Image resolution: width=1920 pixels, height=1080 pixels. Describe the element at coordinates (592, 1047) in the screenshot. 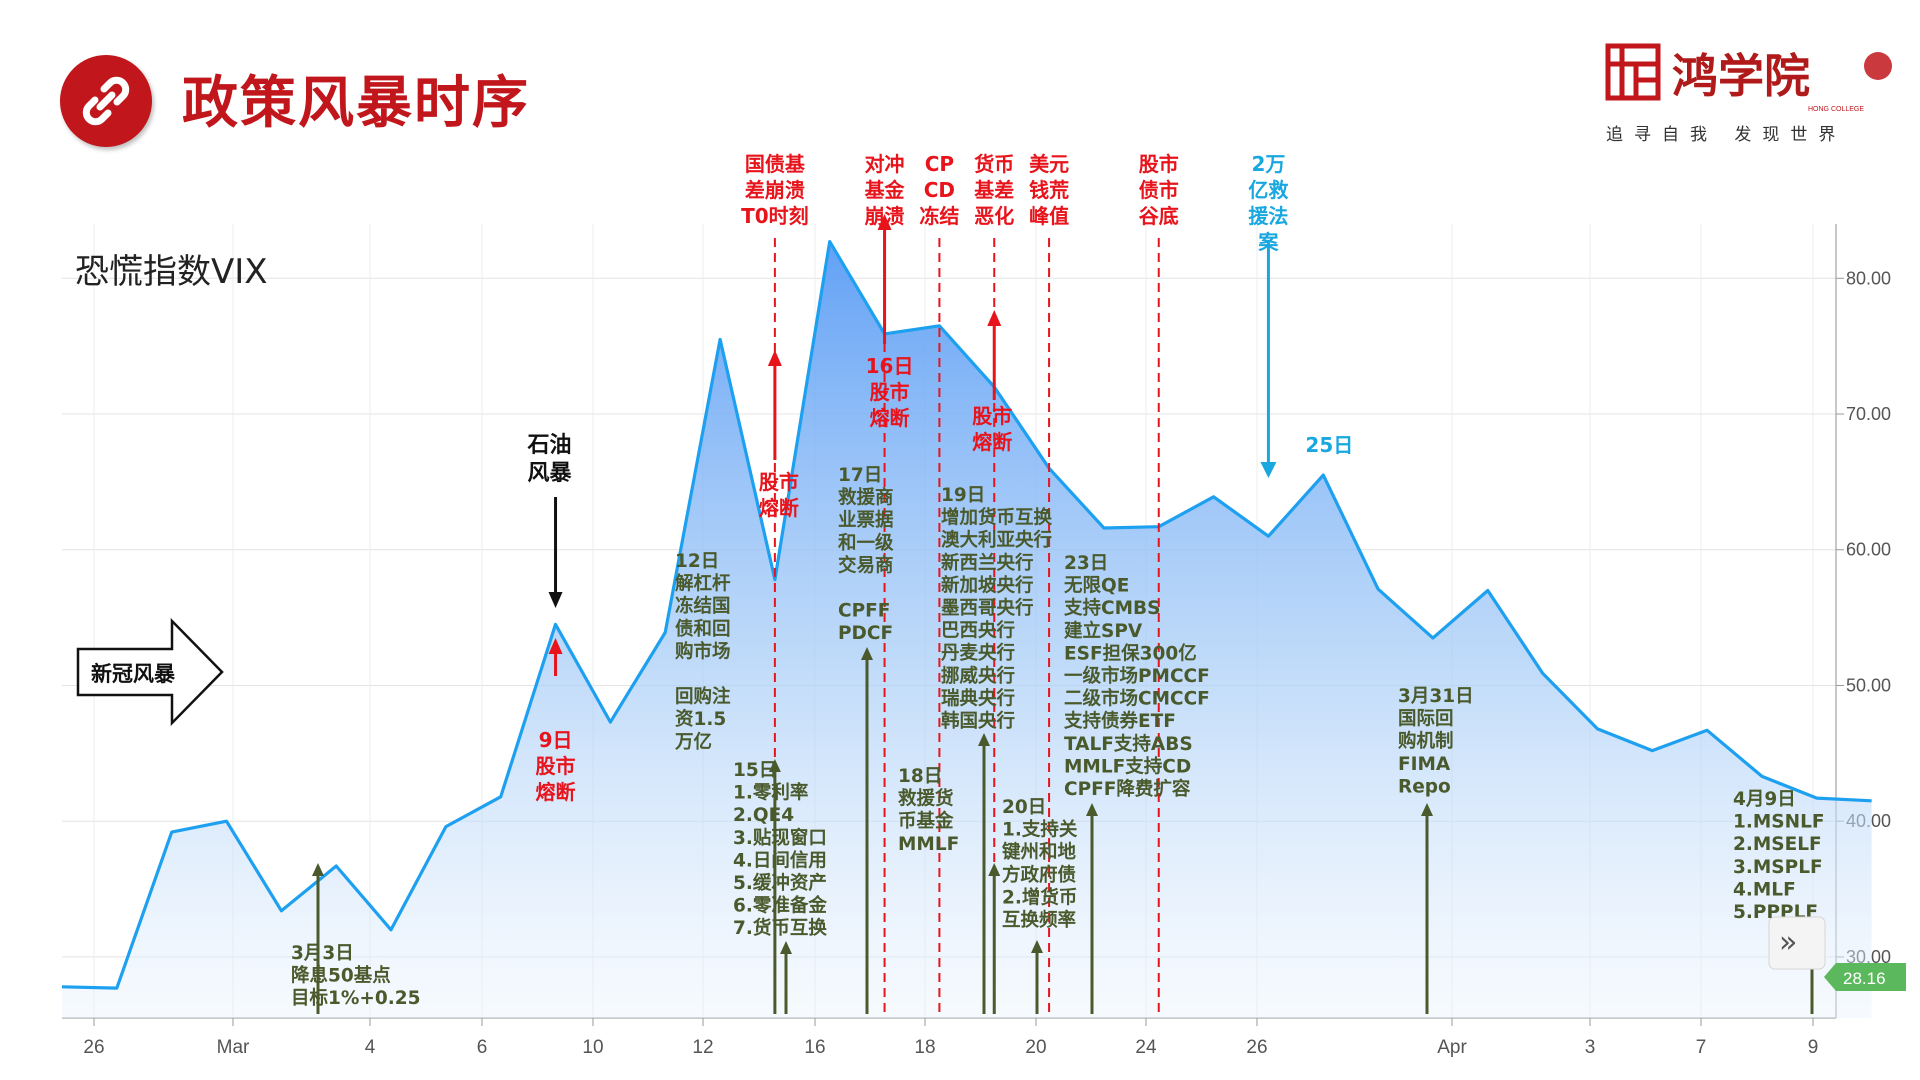

I see `x-tick-label: 10` at that location.